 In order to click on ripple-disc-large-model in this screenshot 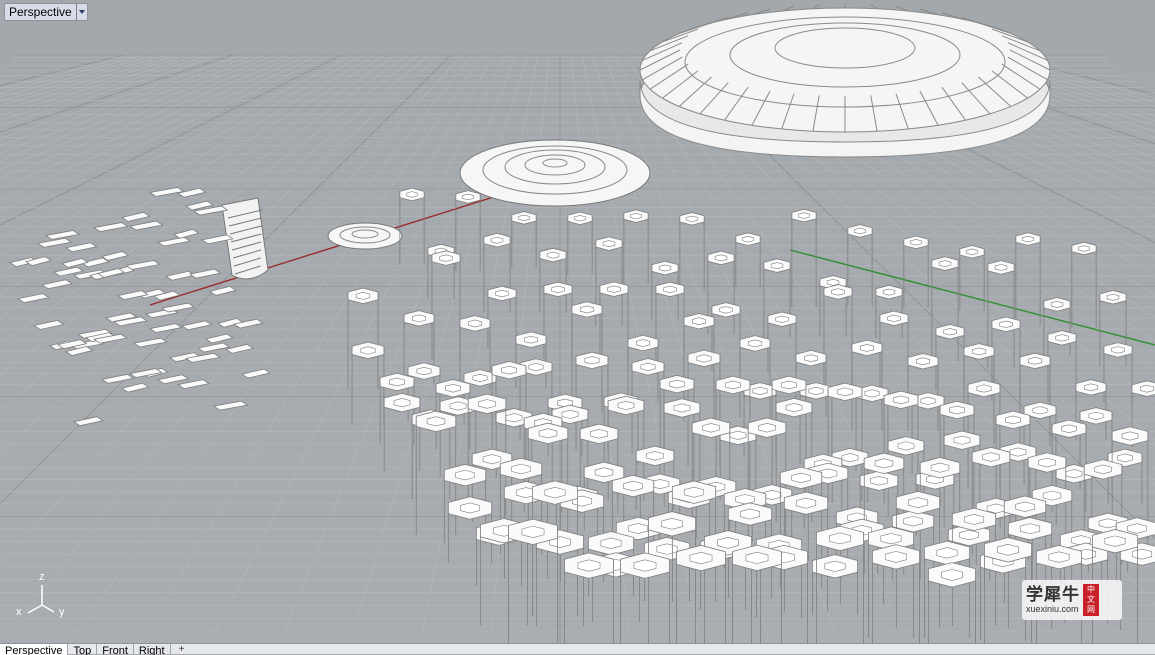, I will do `click(555, 173)`.